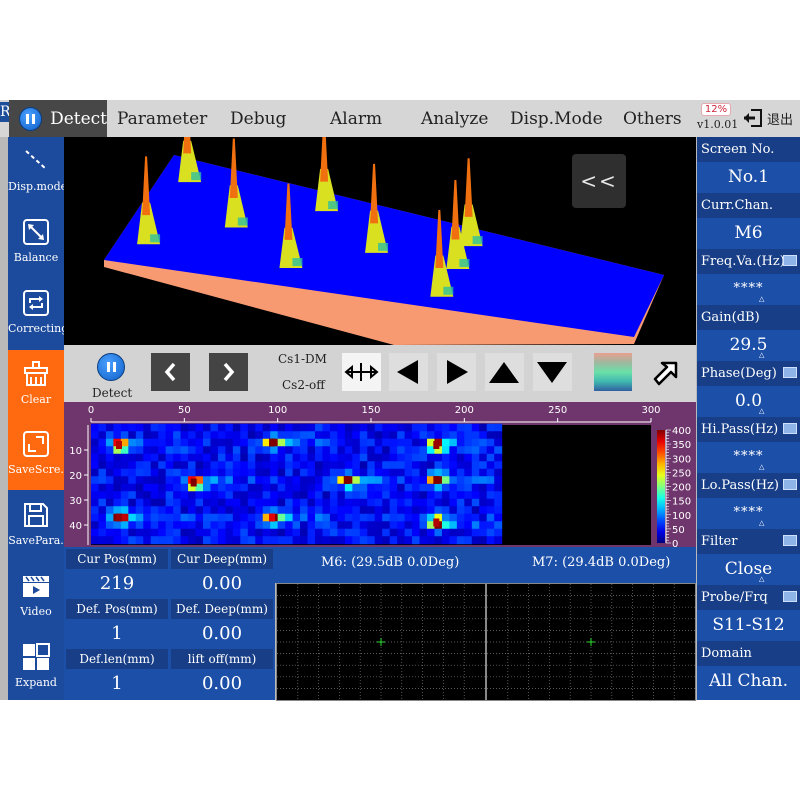 Image resolution: width=800 pixels, height=800 pixels. What do you see at coordinates (58, 118) in the screenshot?
I see `tab-detect: Detect` at bounding box center [58, 118].